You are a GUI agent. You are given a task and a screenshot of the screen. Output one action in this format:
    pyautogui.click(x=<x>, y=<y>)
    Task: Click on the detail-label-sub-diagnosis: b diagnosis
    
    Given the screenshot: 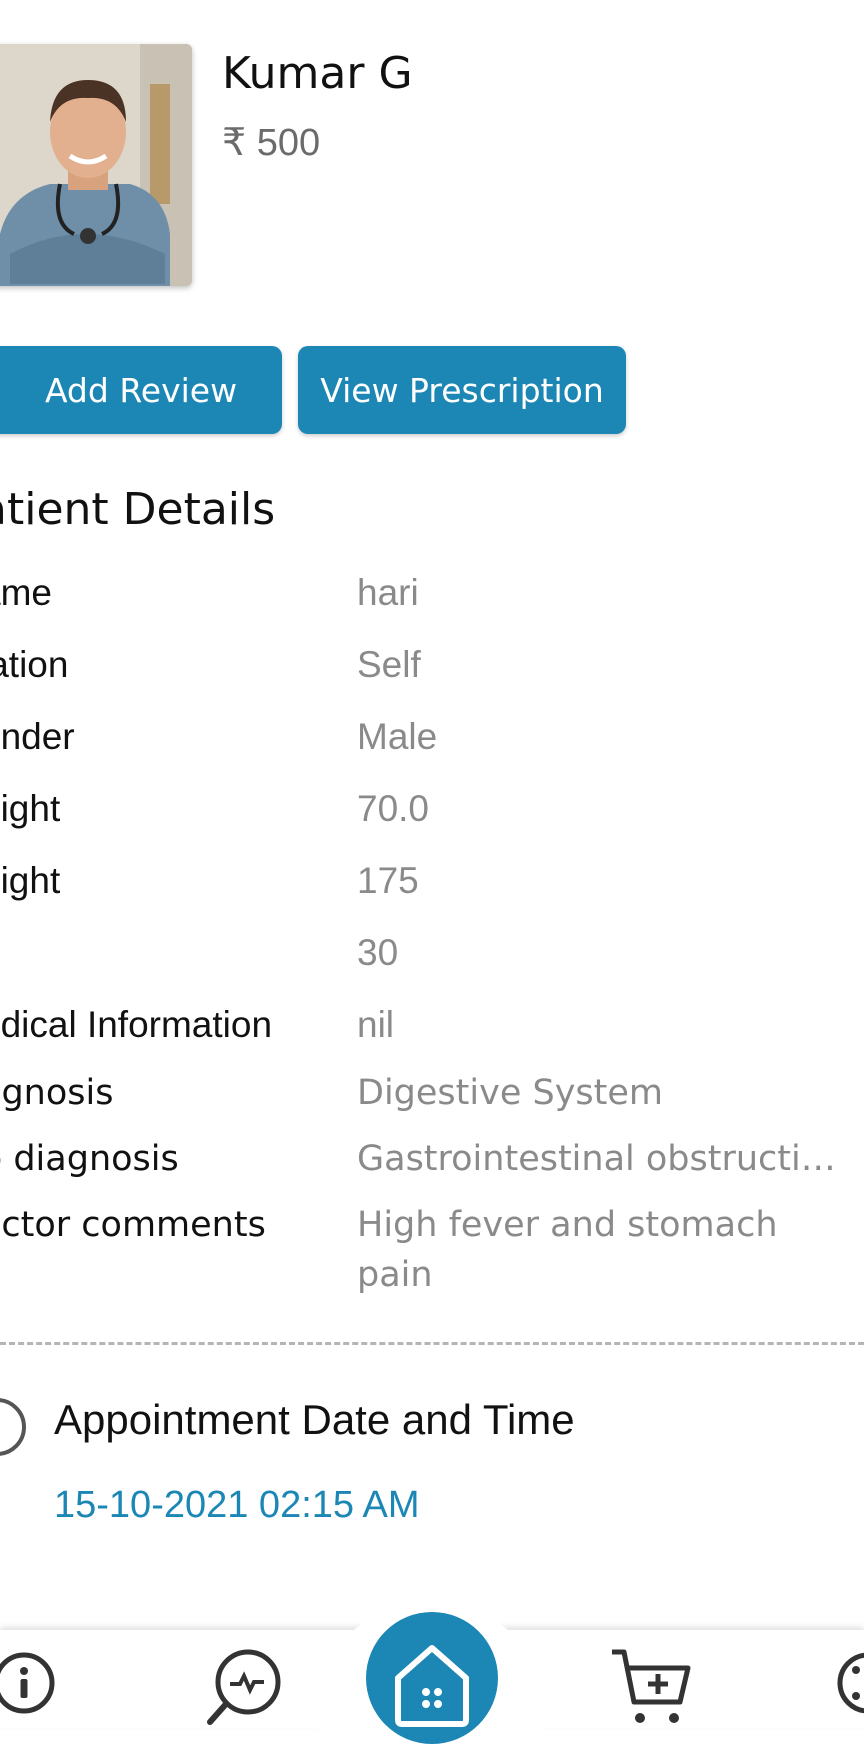 What is the action you would take?
    pyautogui.click(x=89, y=1159)
    